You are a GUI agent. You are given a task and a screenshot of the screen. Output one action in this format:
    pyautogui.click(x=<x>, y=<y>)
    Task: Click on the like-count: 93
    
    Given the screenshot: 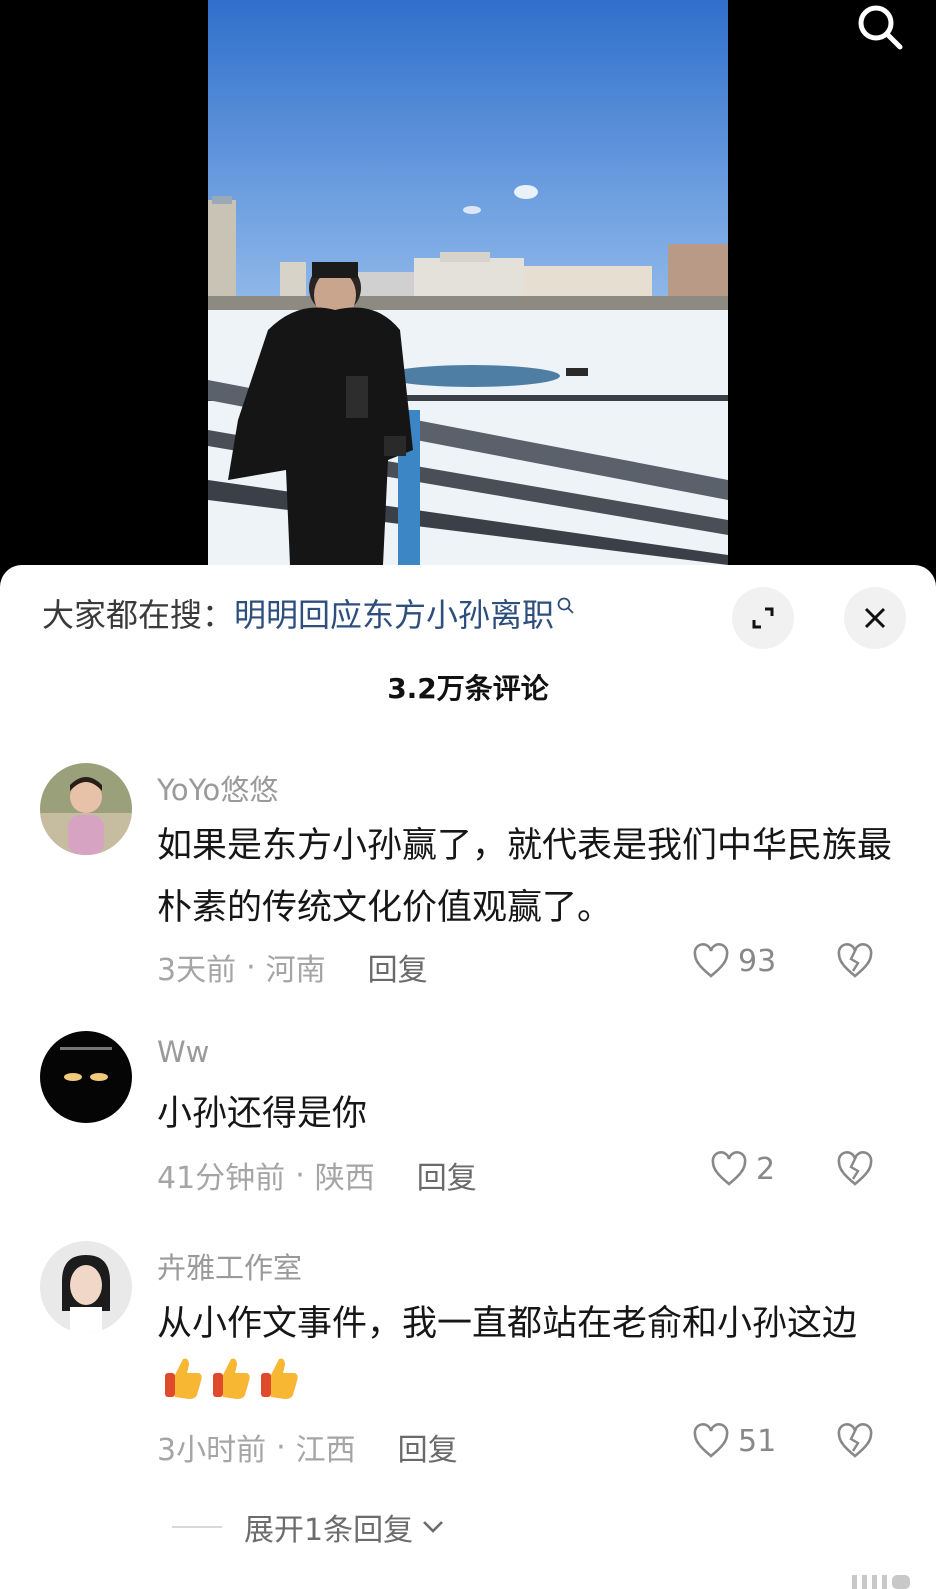 What is the action you would take?
    pyautogui.click(x=757, y=961)
    